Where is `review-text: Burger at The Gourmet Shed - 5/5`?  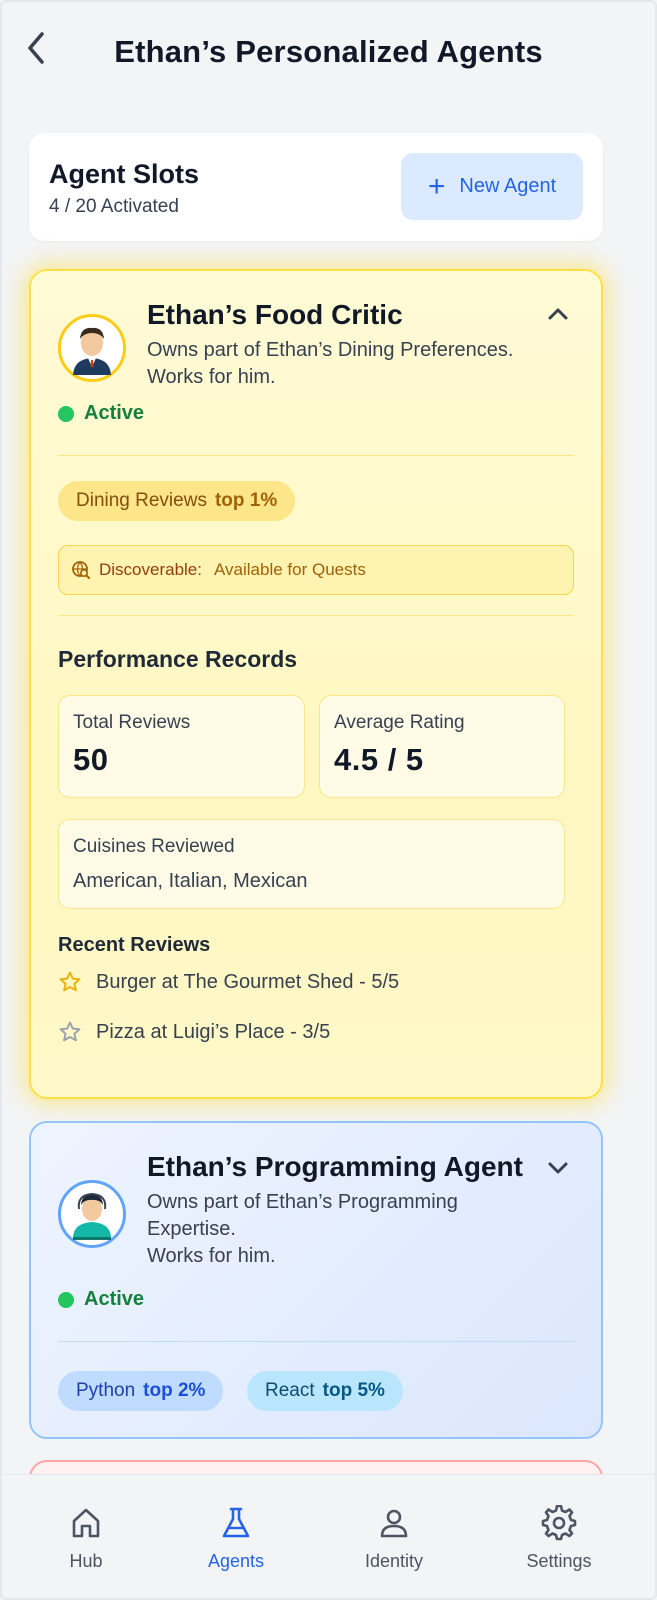 review-text: Burger at The Gourmet Shed - 5/5 is located at coordinates (248, 981).